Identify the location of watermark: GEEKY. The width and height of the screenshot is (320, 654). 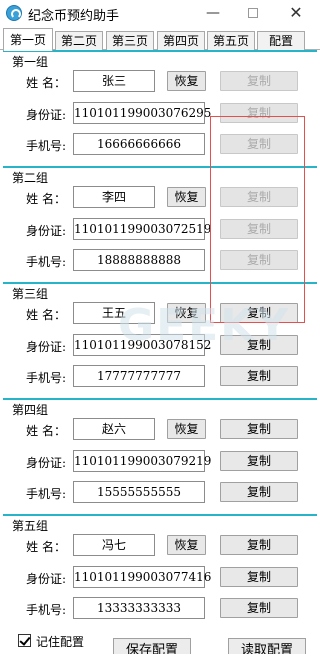
(204, 325).